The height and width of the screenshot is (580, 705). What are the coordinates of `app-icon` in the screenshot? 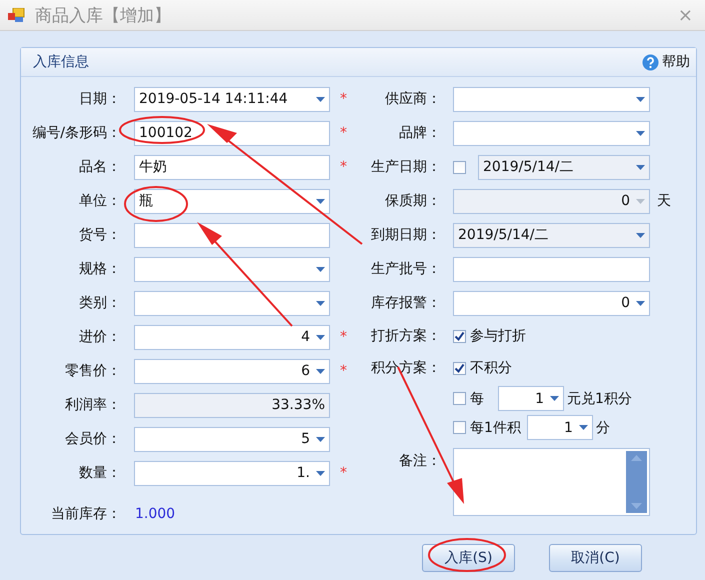 It's located at (16, 15).